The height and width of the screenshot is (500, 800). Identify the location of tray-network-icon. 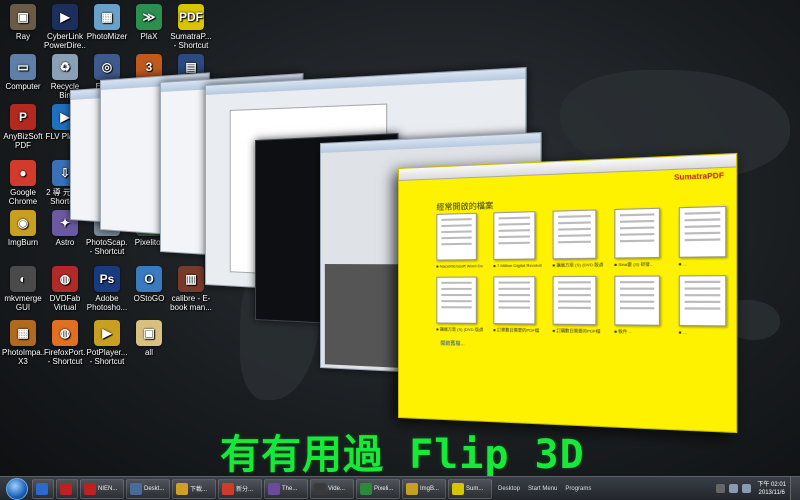
(733, 488).